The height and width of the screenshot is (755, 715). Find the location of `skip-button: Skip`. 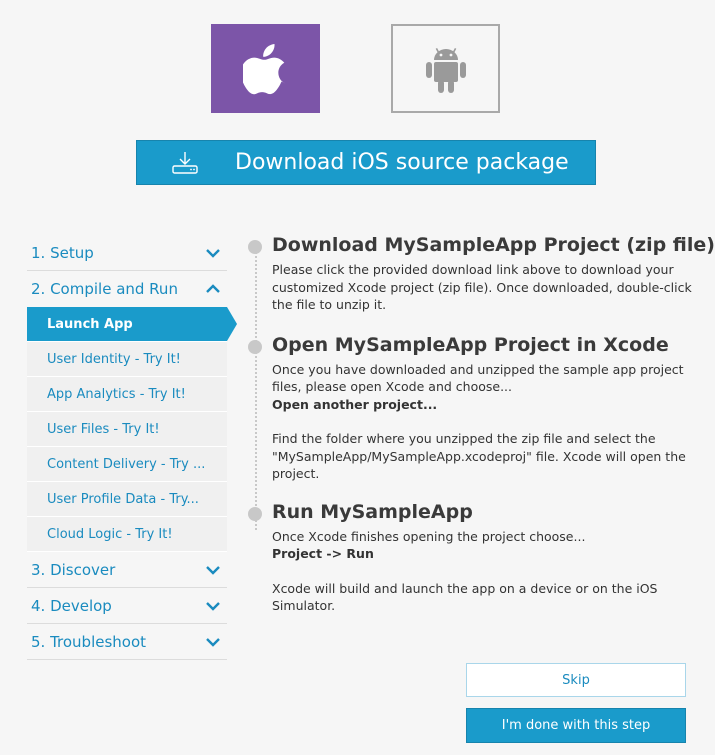

skip-button: Skip is located at coordinates (576, 680).